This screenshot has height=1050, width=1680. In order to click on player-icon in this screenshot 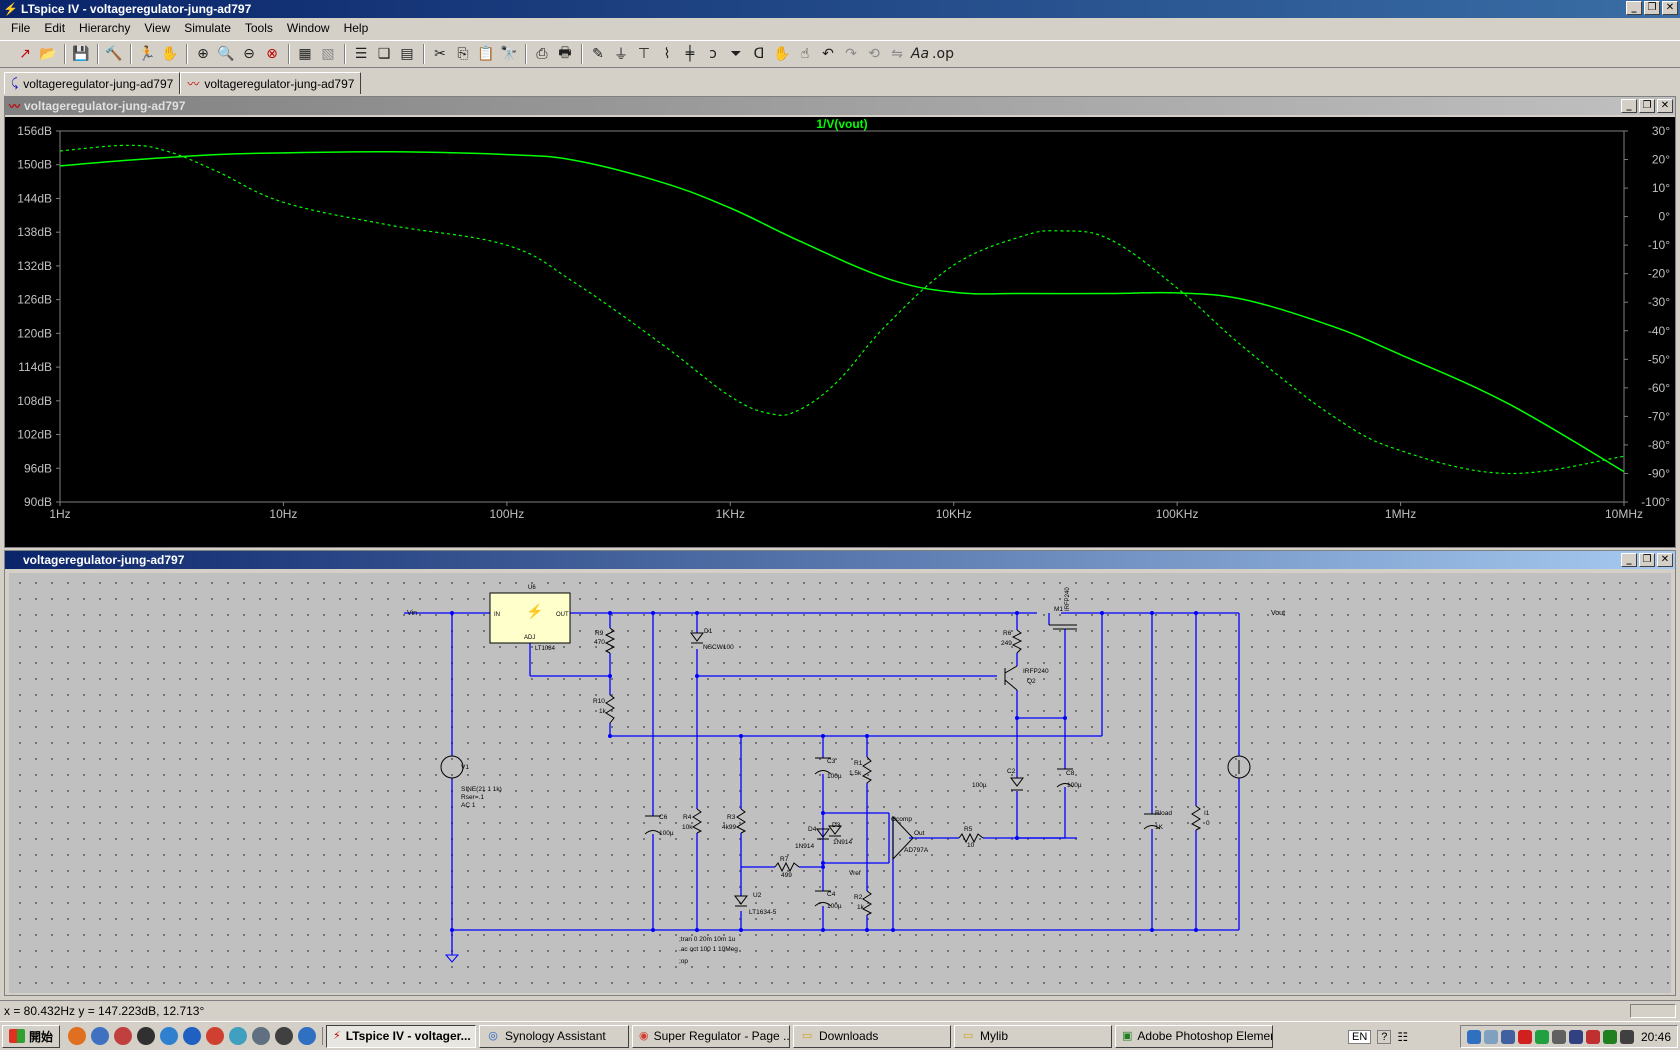, I will do `click(146, 1036)`.